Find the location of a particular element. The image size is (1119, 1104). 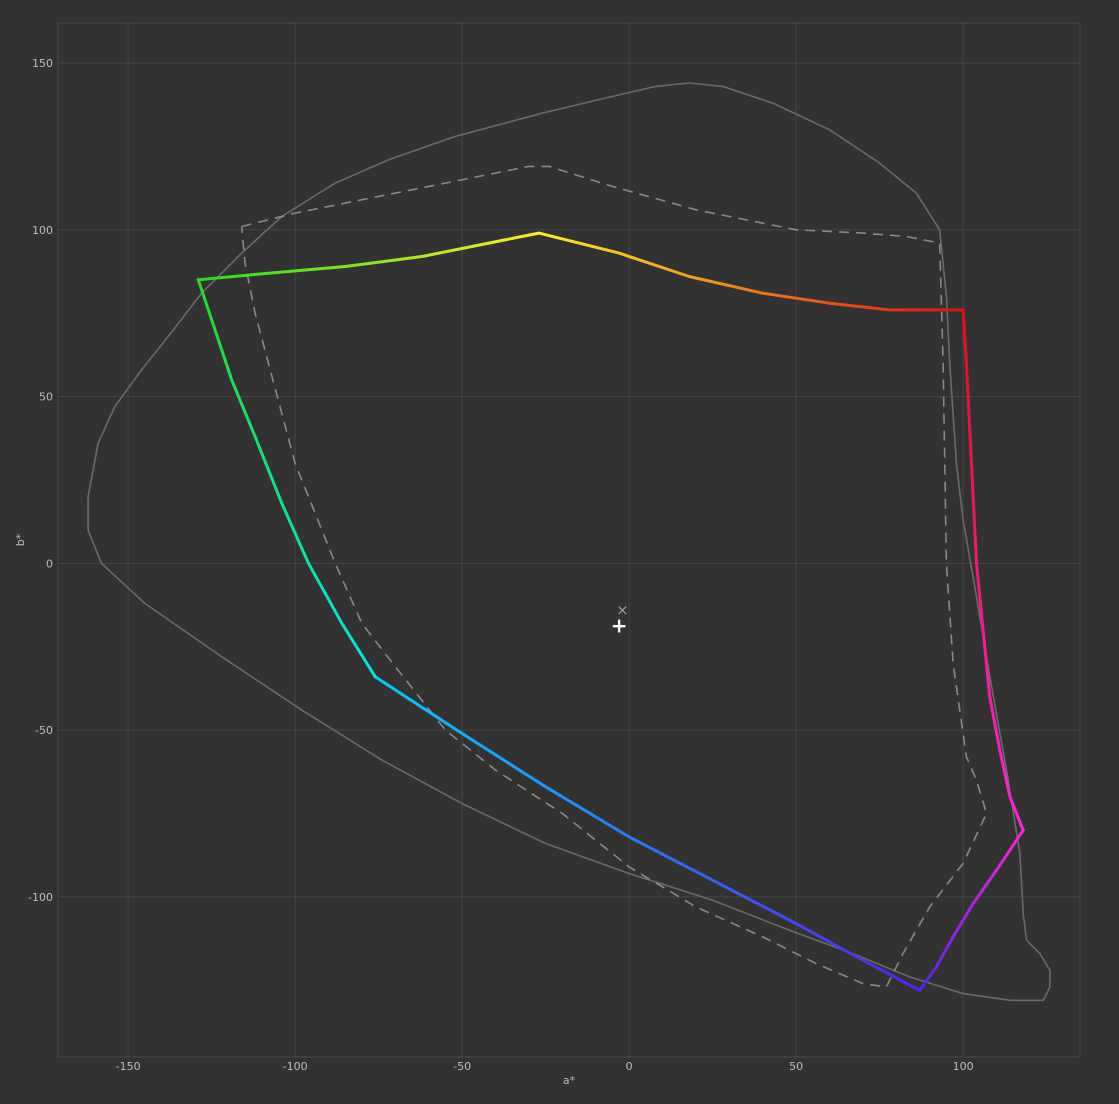

x-tick-label: -100 is located at coordinates (295, 1066).